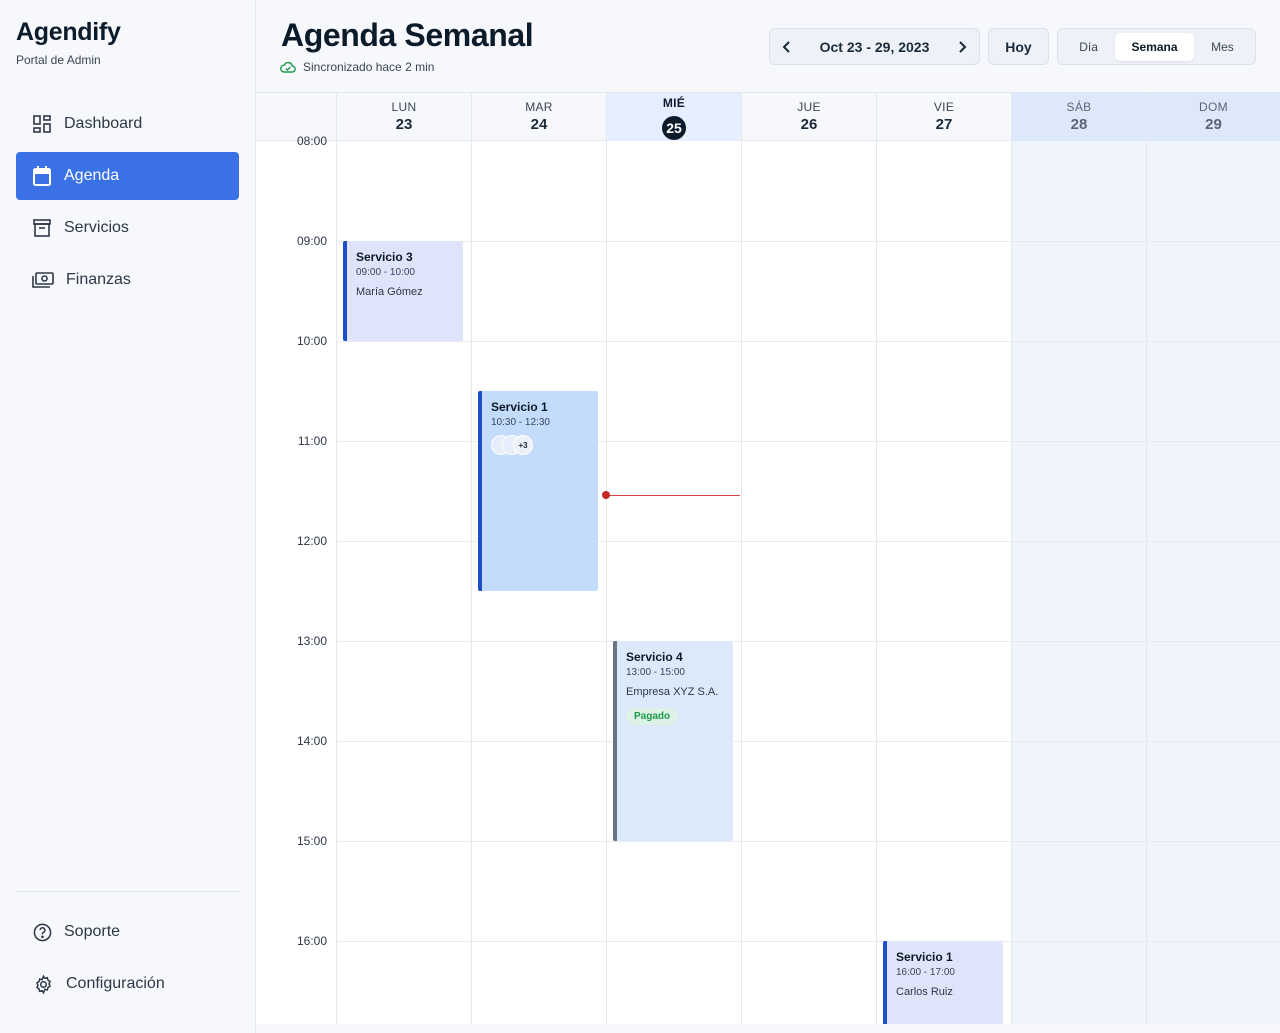 The height and width of the screenshot is (1033, 1280). Describe the element at coordinates (523, 445) in the screenshot. I see `more-attendees-badge: +3` at that location.